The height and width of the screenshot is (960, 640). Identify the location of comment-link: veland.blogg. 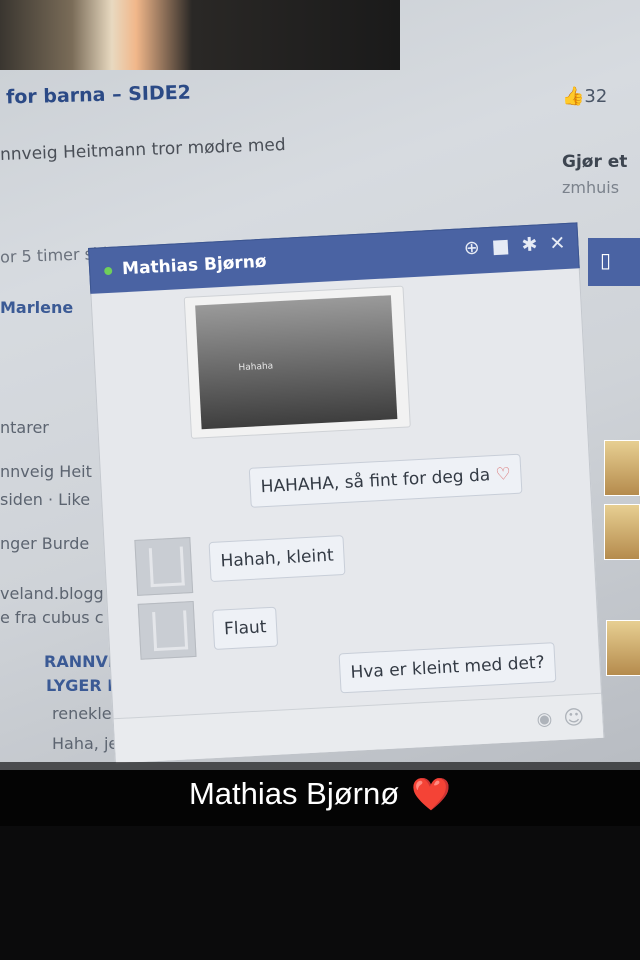
(52, 593).